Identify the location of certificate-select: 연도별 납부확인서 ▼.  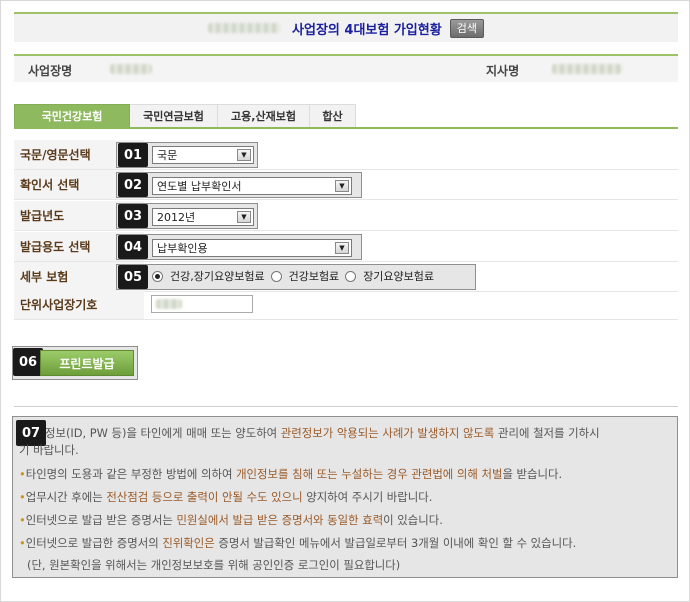
(252, 186).